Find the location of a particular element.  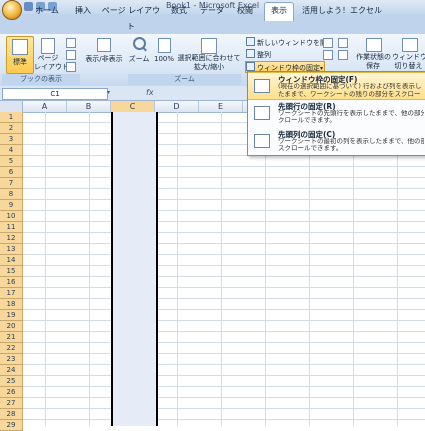

show-hide-button: 表示/非表示 is located at coordinates (104, 54).